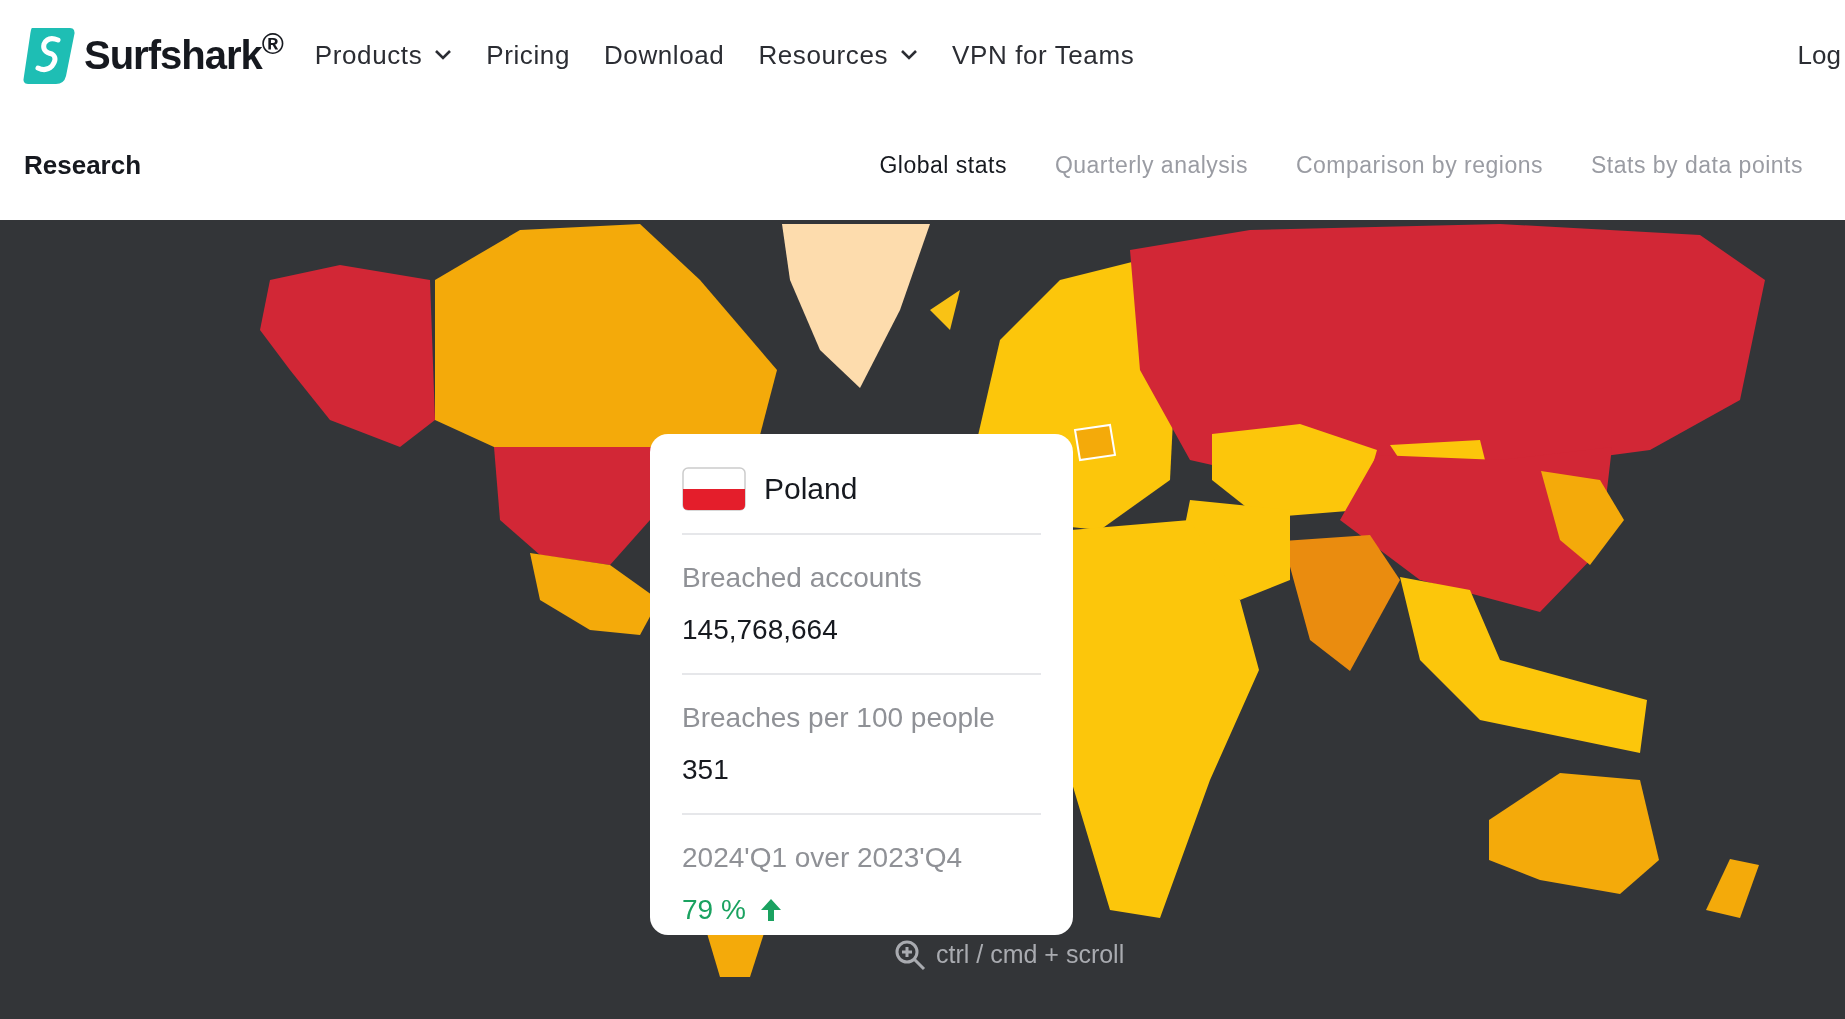  What do you see at coordinates (838, 55) in the screenshot?
I see `nav-link: Resources` at bounding box center [838, 55].